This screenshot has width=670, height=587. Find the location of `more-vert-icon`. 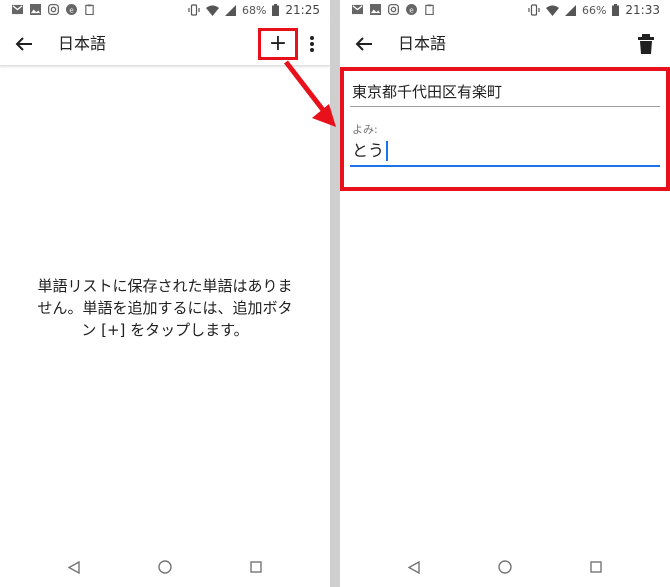

more-vert-icon is located at coordinates (312, 44).